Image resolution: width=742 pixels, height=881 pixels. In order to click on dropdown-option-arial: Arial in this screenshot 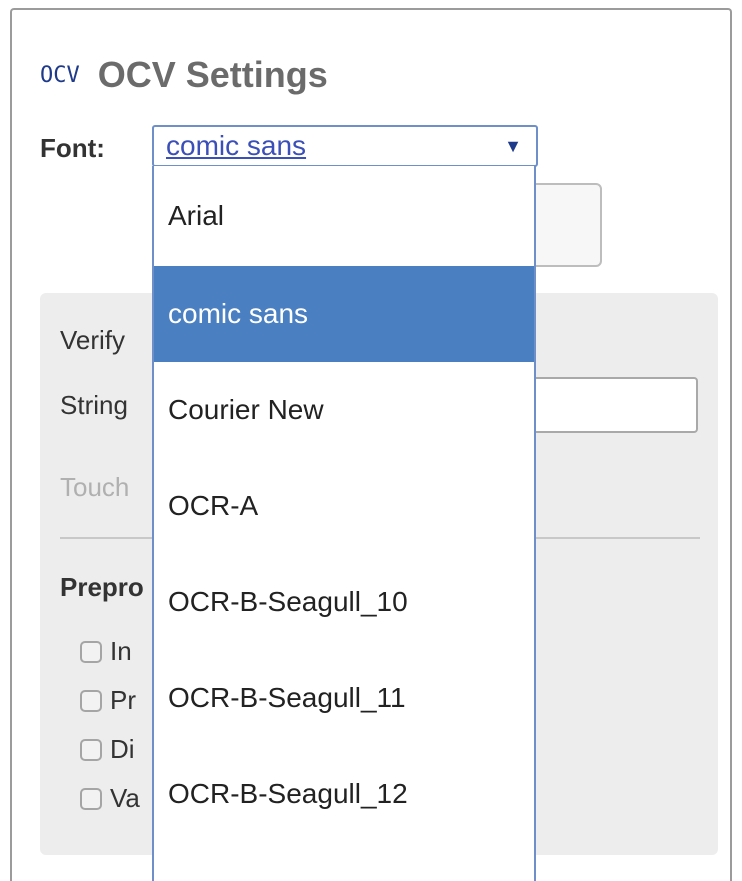, I will do `click(344, 216)`.